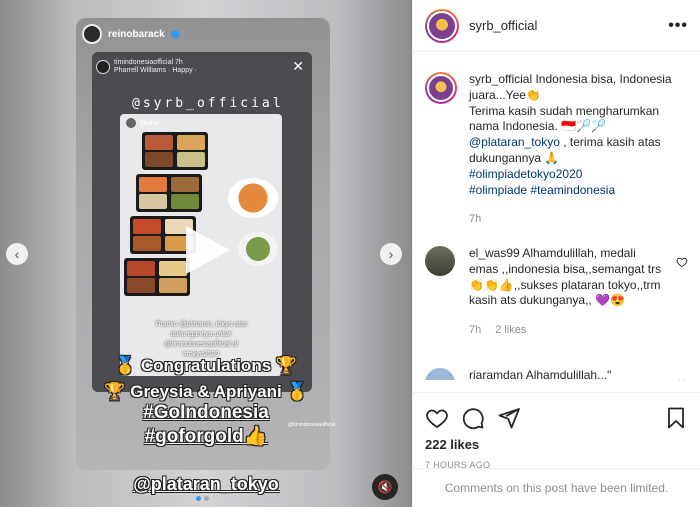 The height and width of the screenshot is (507, 700). I want to click on verified-icon, so click(175, 34).